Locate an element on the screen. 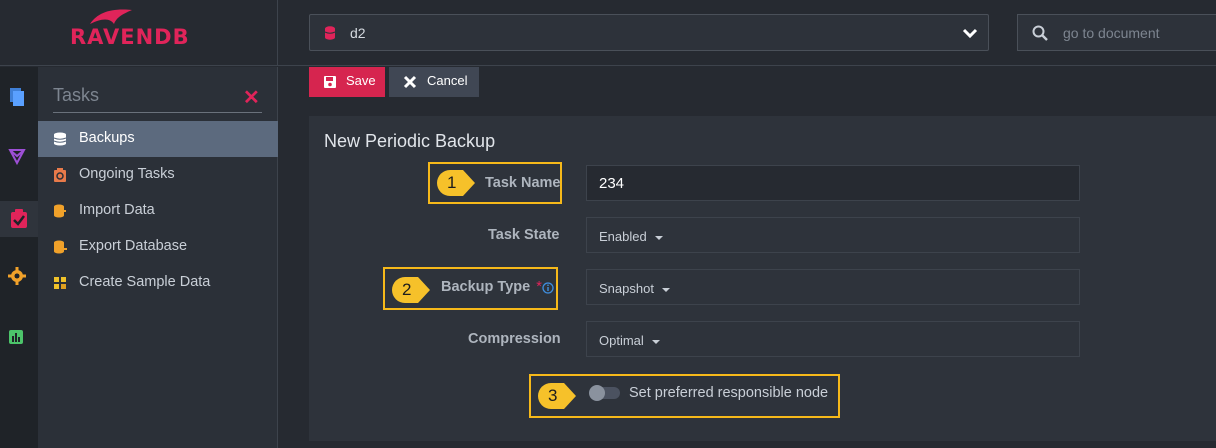 This screenshot has height=448, width=1216. callout-marker-1: 1 is located at coordinates (455, 183).